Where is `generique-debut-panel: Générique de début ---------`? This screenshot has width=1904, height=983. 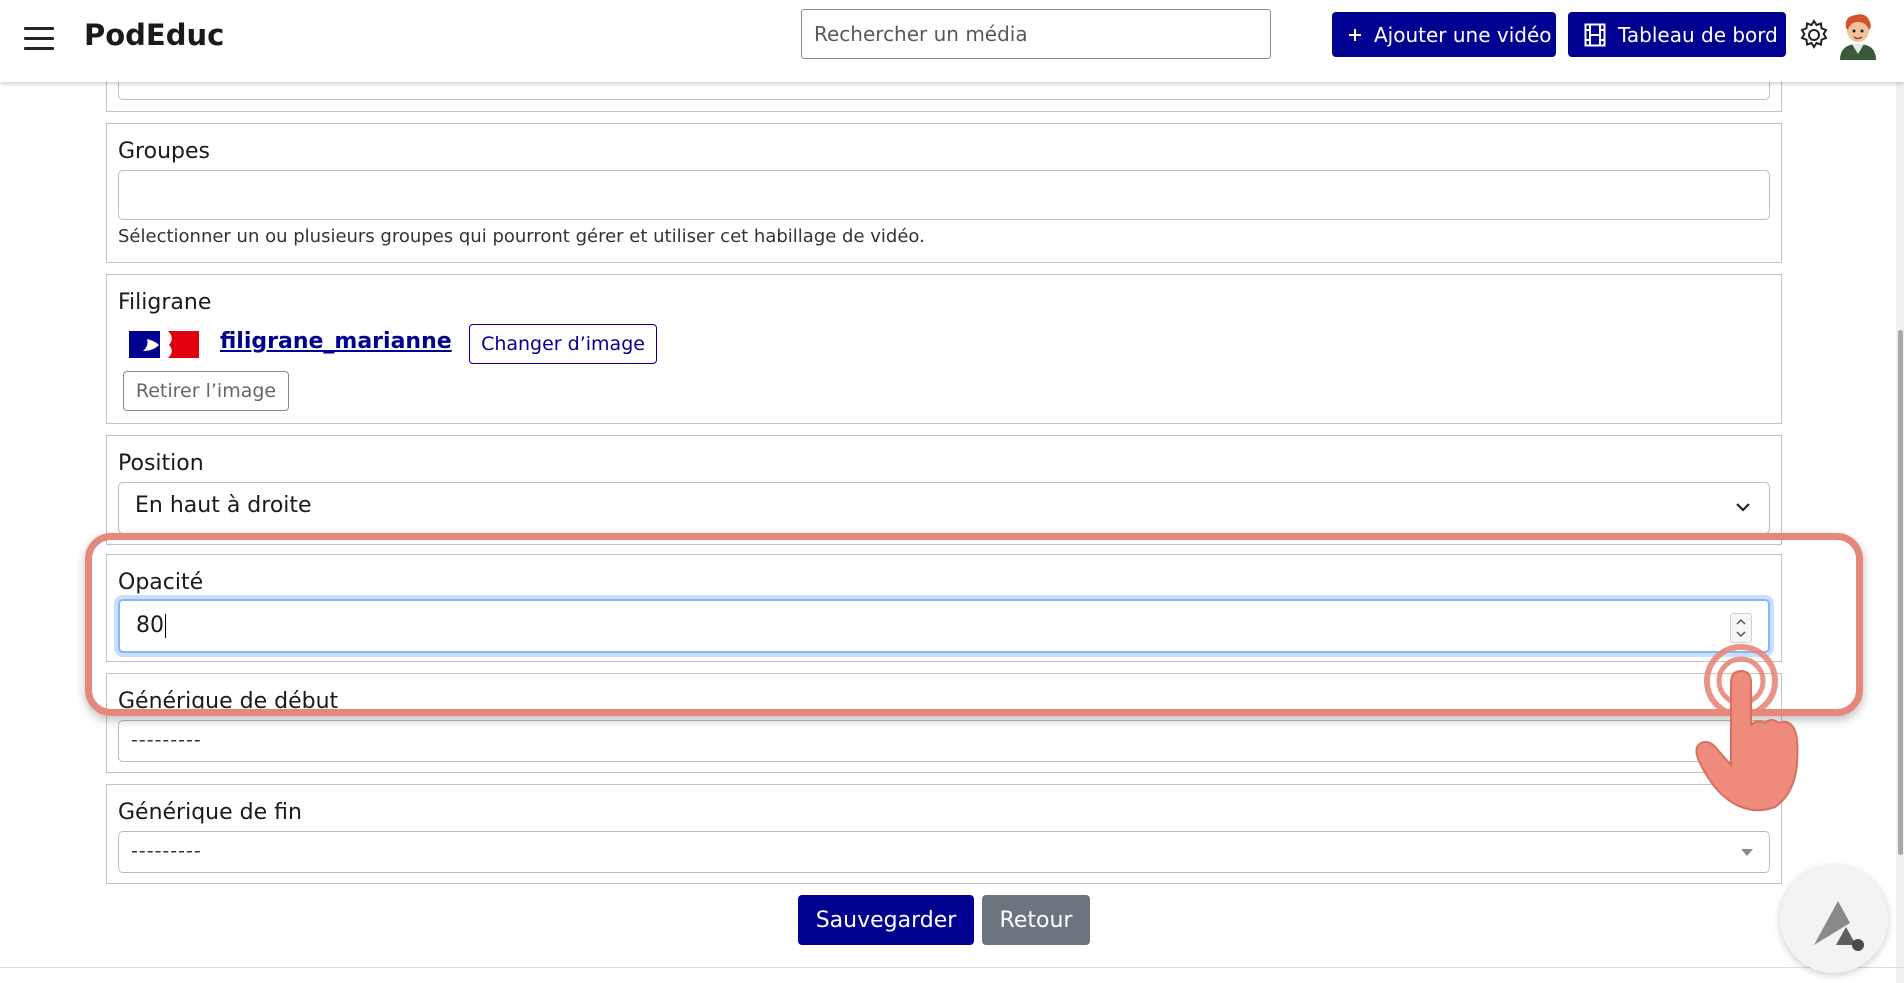
generique-debut-panel: Générique de début --------- is located at coordinates (944, 723).